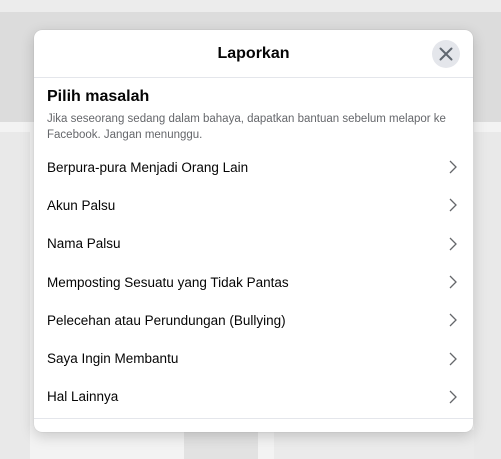 The width and height of the screenshot is (501, 459). I want to click on option-fake-account: Akun Palsu, so click(253, 205).